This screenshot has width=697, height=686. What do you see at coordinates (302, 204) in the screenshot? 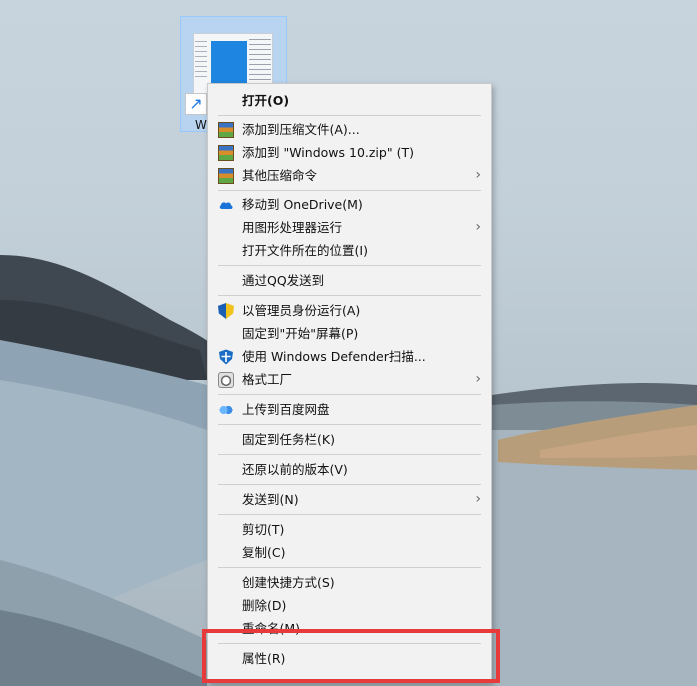
I see `menu-item-label: 移动到 OneDrive(M)` at bounding box center [302, 204].